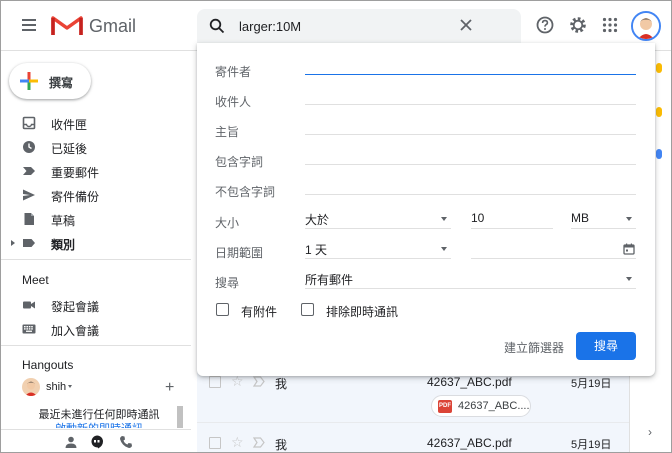 This screenshot has width=672, height=453. What do you see at coordinates (545, 25) in the screenshot?
I see `help-icon` at bounding box center [545, 25].